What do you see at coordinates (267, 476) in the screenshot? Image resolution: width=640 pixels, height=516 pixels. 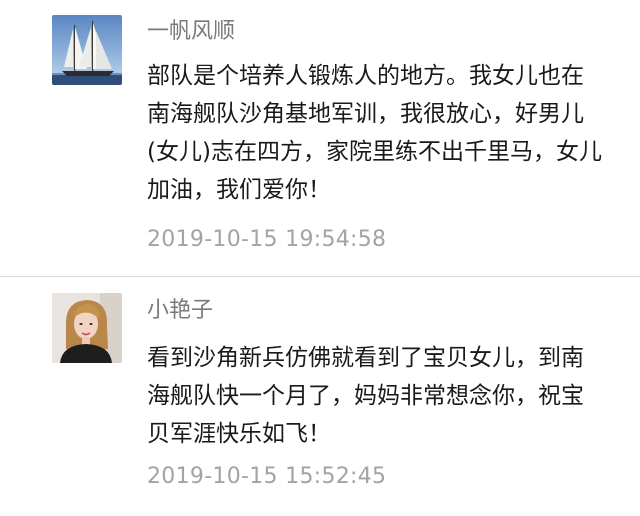 I see `timestamp: 2019-10-15 15:52:45` at bounding box center [267, 476].